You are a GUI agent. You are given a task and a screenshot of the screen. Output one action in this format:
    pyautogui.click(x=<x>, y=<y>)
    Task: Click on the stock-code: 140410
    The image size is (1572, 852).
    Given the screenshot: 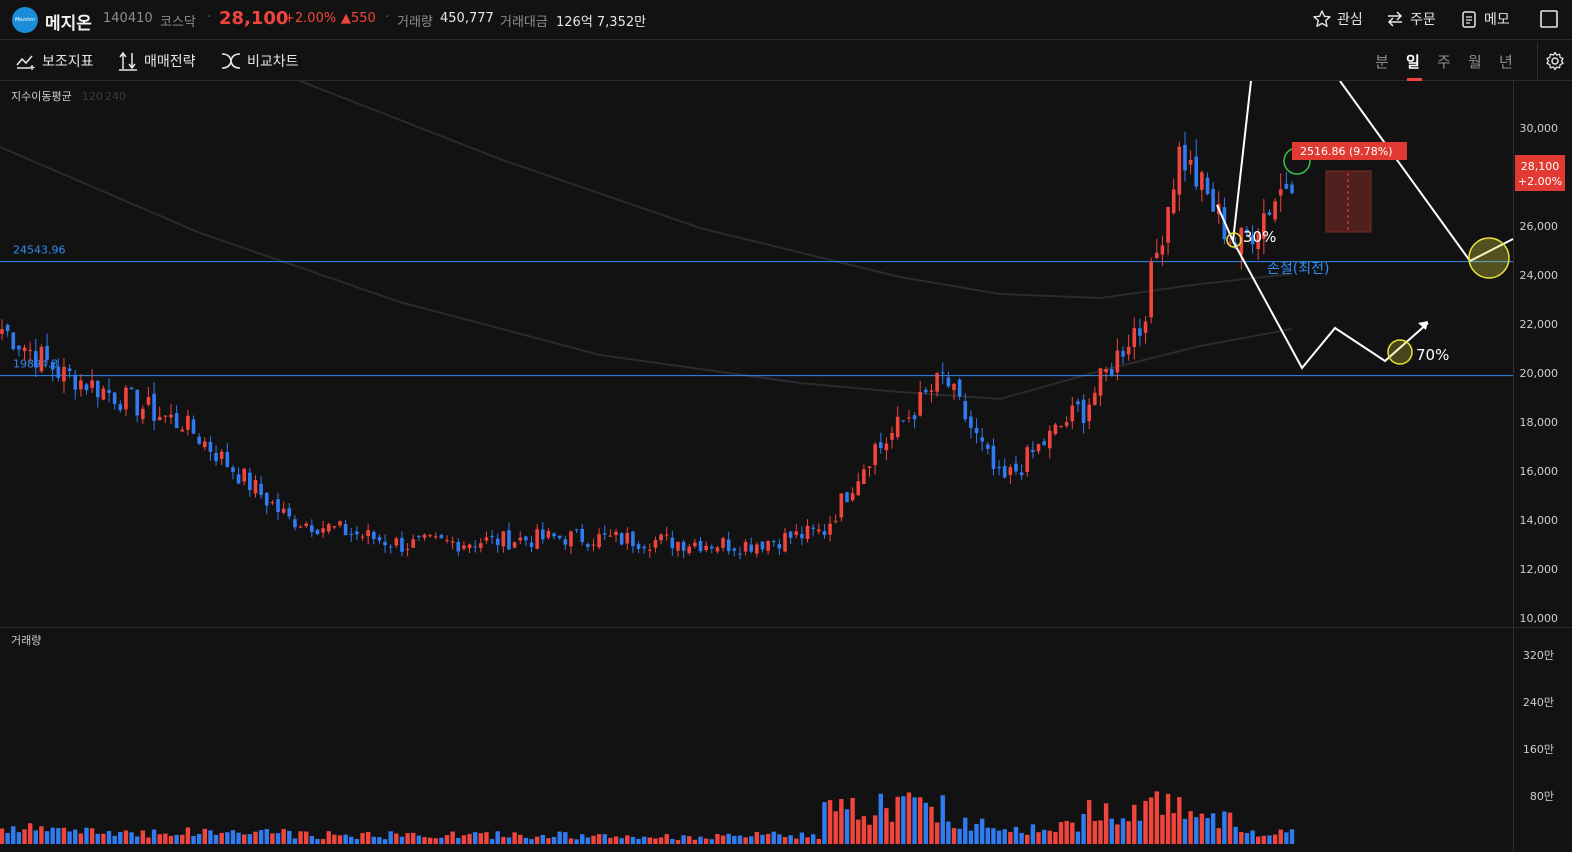 What is the action you would take?
    pyautogui.click(x=128, y=18)
    